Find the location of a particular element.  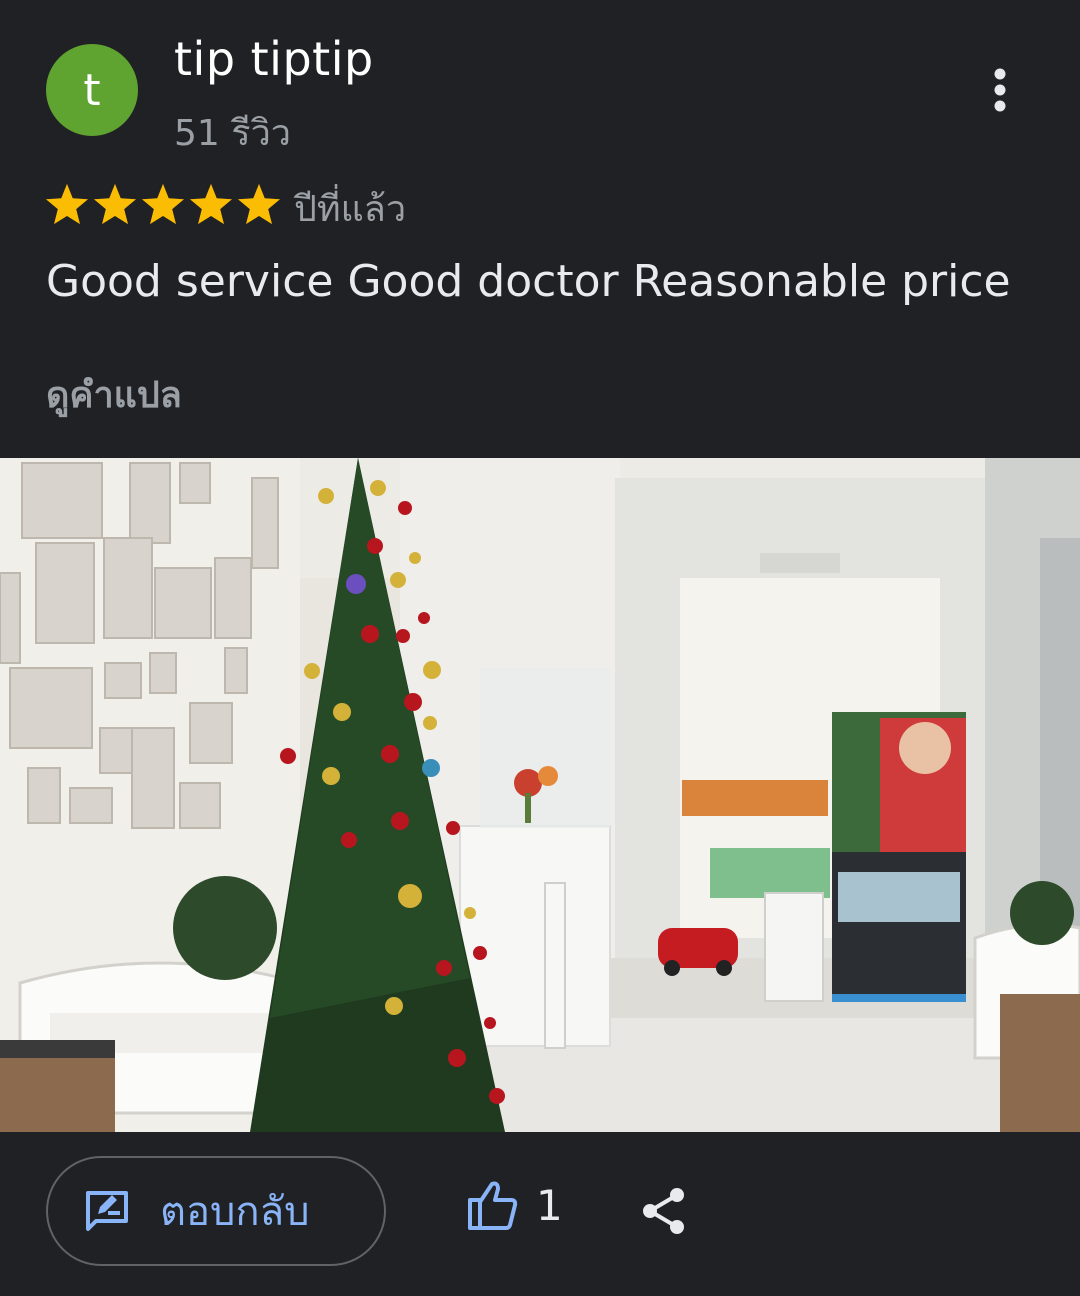

more-vert-icon is located at coordinates (1000, 90).